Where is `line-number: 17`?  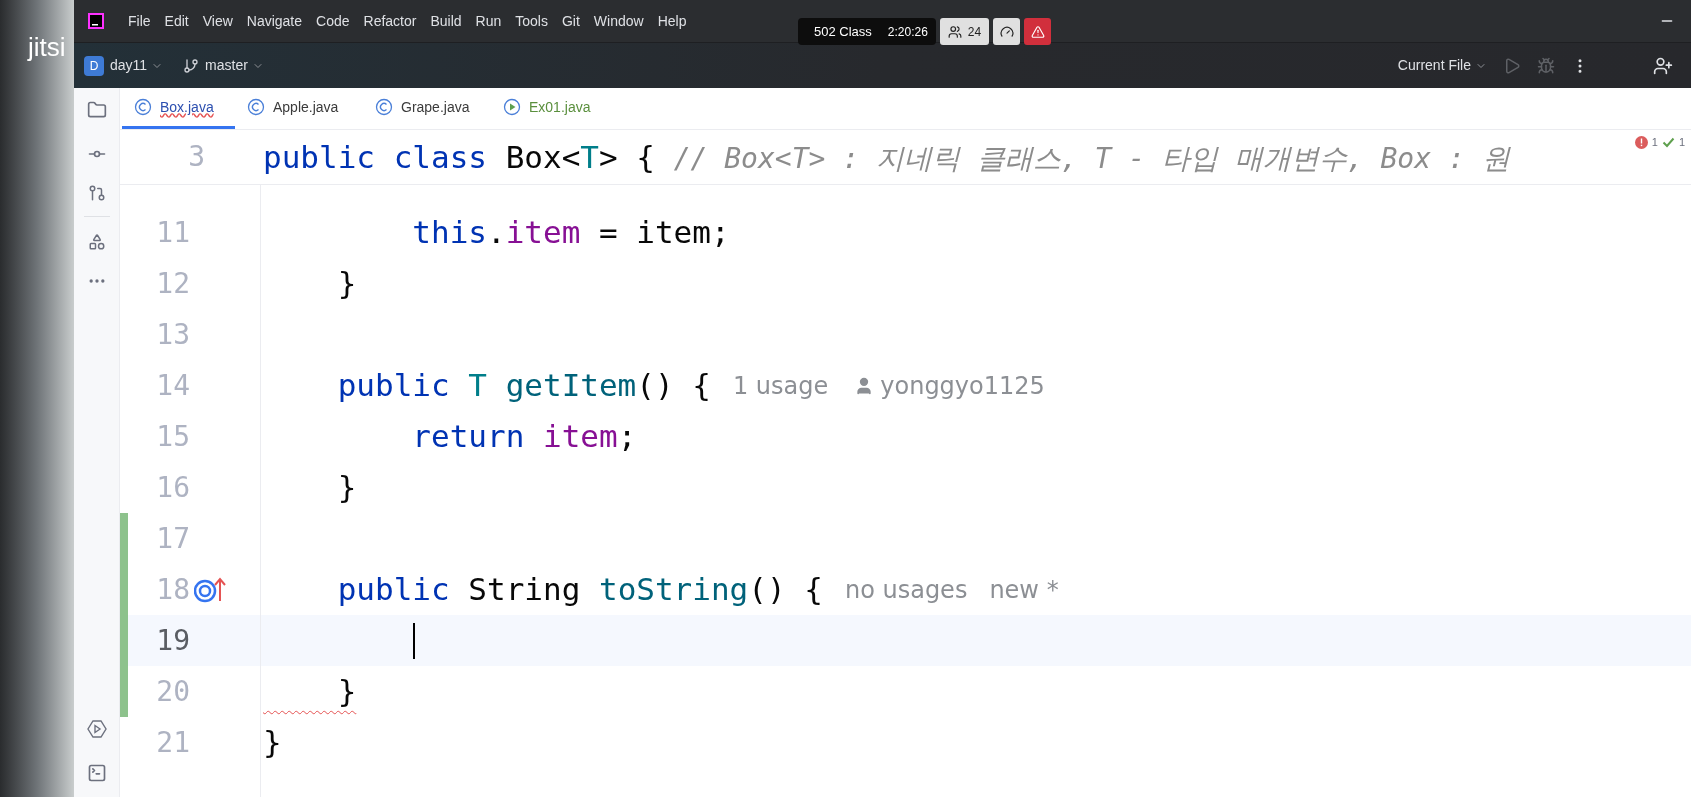
line-number: 17 is located at coordinates (173, 538).